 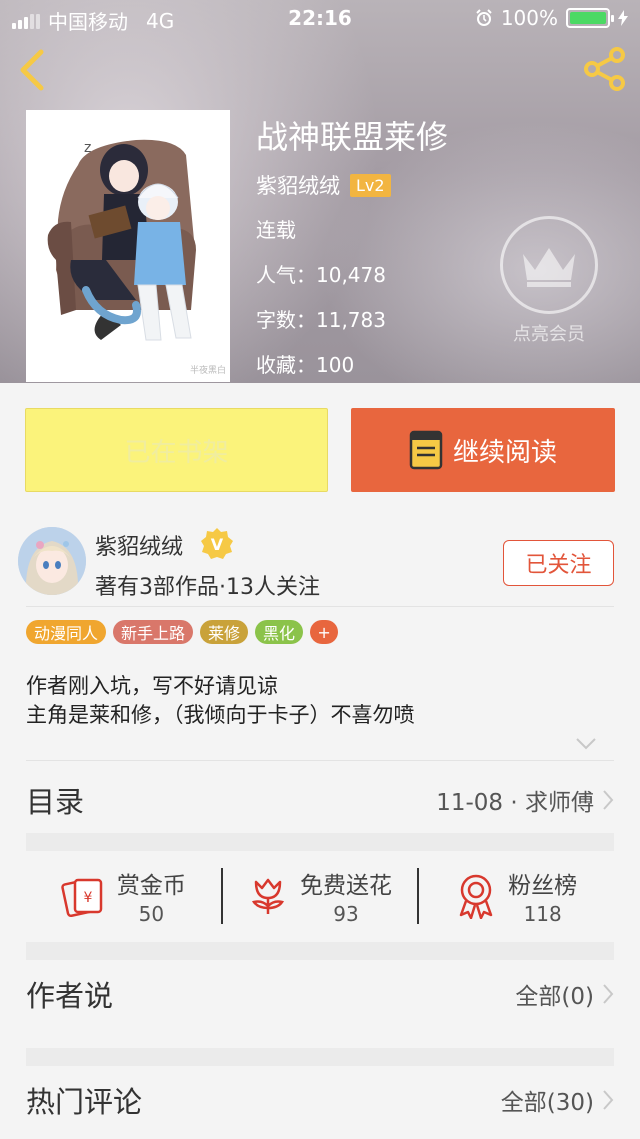 I want to click on tag-dark: 黑化, so click(x=279, y=632).